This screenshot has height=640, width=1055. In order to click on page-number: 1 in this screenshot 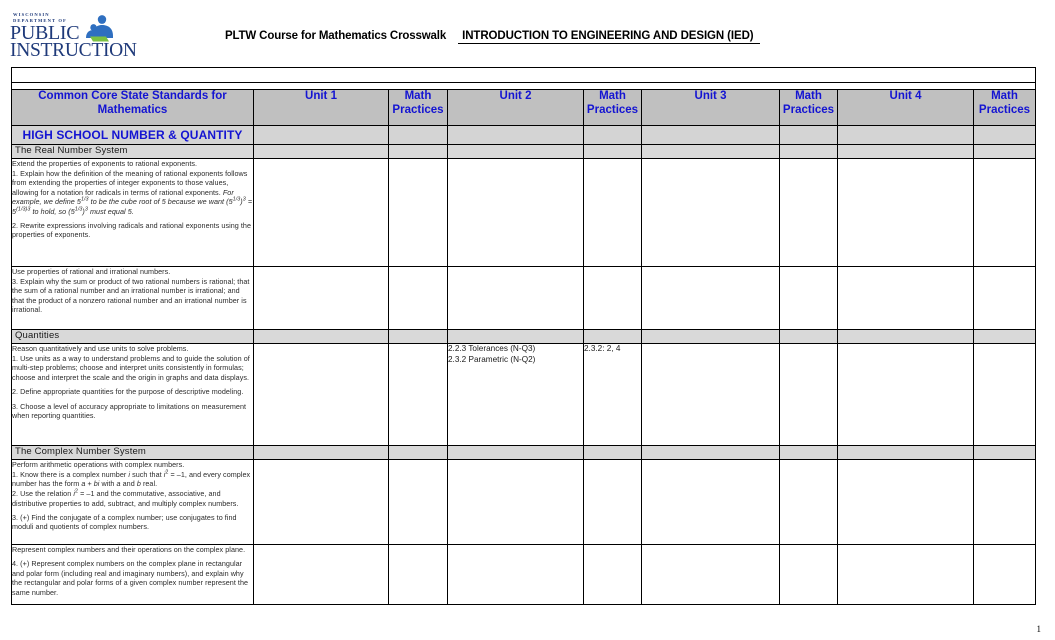, I will do `click(1039, 629)`.